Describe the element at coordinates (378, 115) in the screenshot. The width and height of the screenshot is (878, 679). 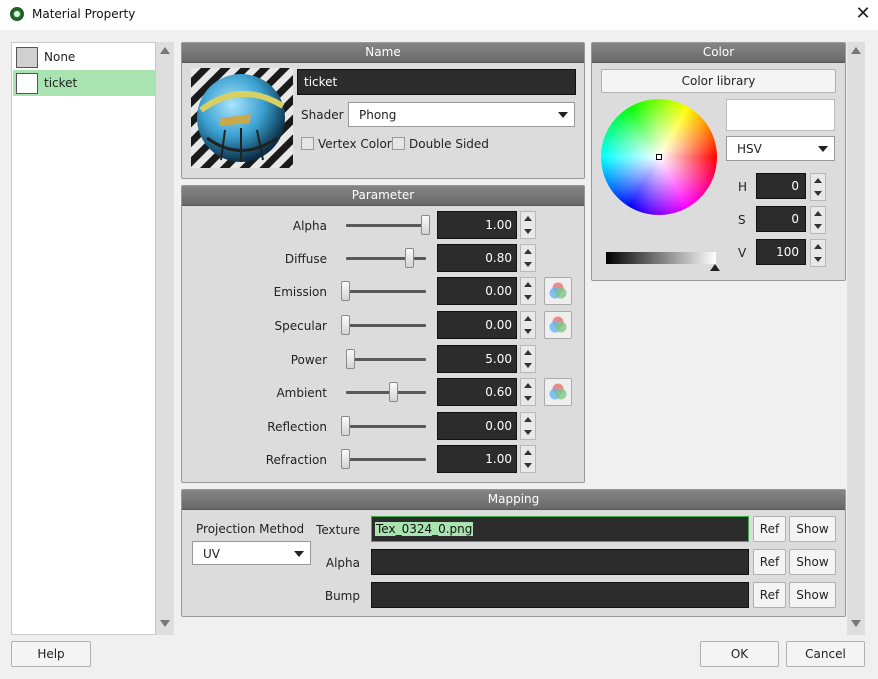
I see `shader-value: Phong` at that location.